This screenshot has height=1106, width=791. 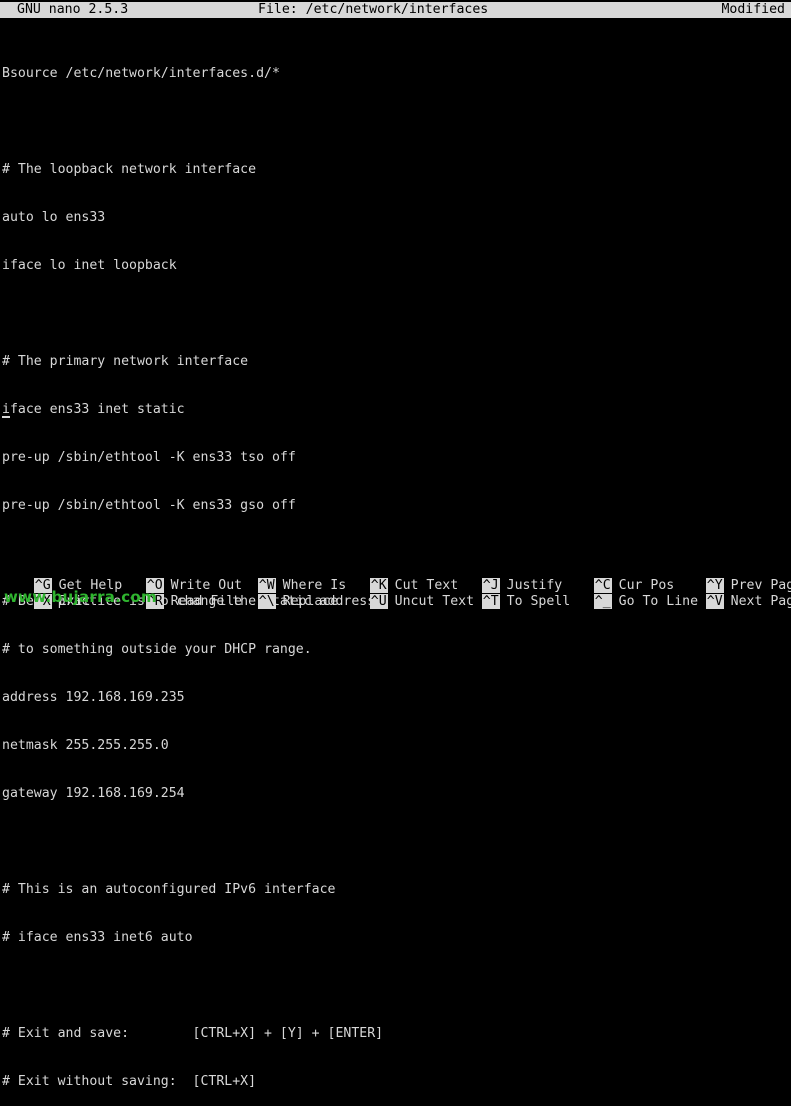 What do you see at coordinates (93, 793) in the screenshot?
I see `editor-line: gateway 192.168.169.254` at bounding box center [93, 793].